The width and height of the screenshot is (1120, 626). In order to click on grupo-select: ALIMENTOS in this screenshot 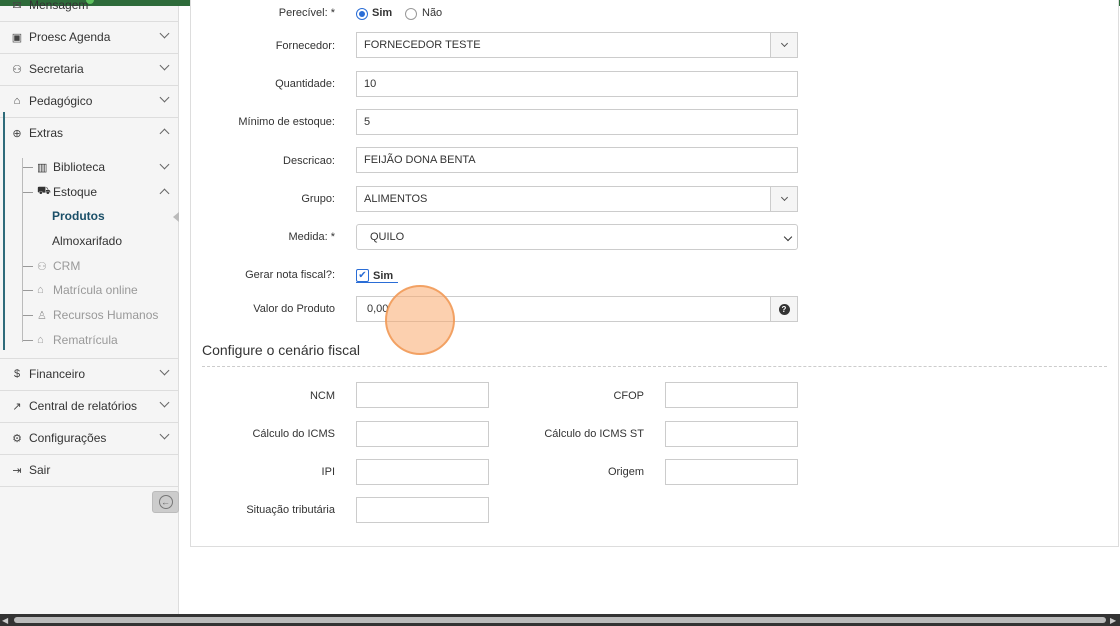, I will do `click(577, 199)`.